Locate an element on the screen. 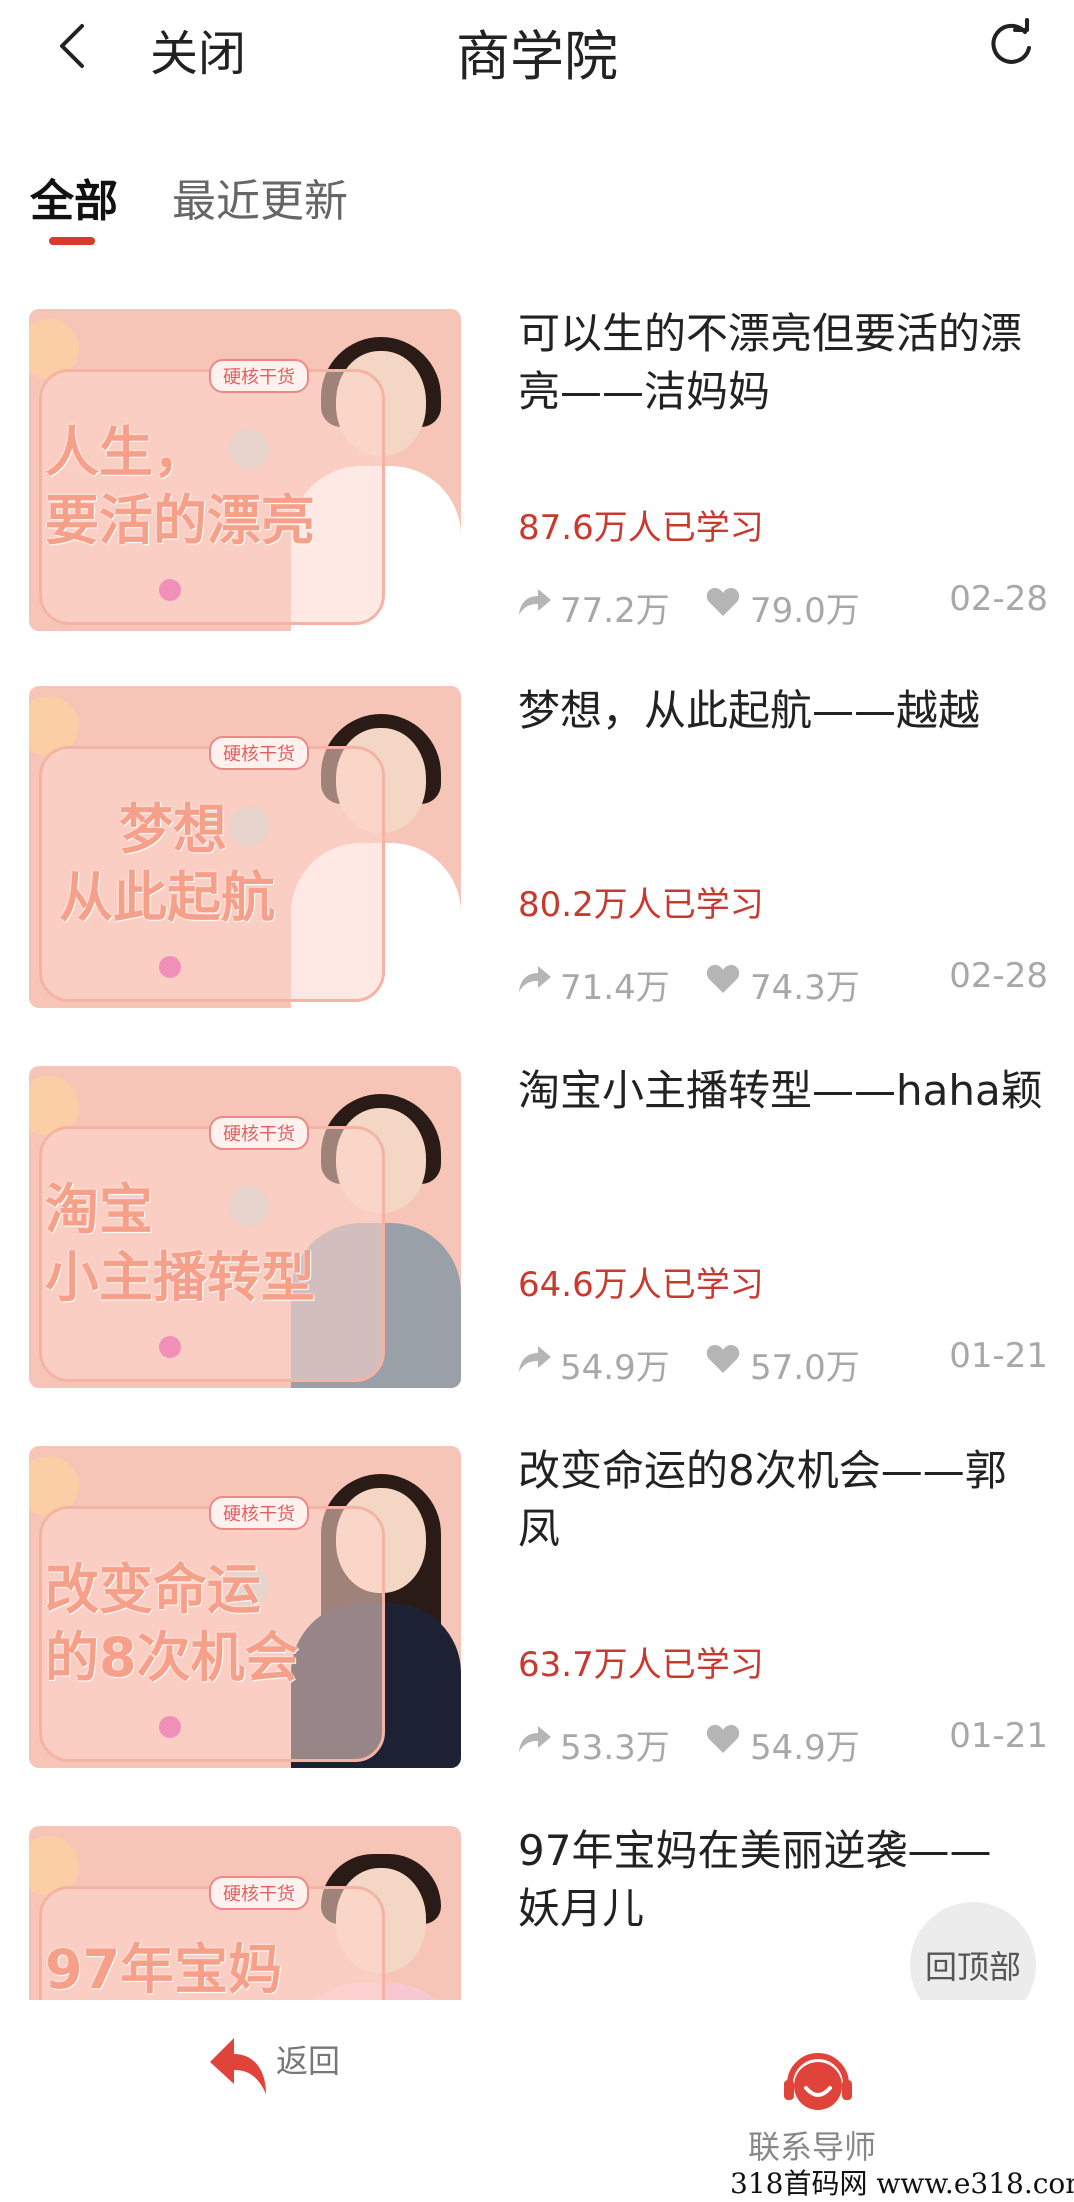  course-title: 可以生的不漂亮但要活的漂亮——洁妈妈 is located at coordinates (770, 362).